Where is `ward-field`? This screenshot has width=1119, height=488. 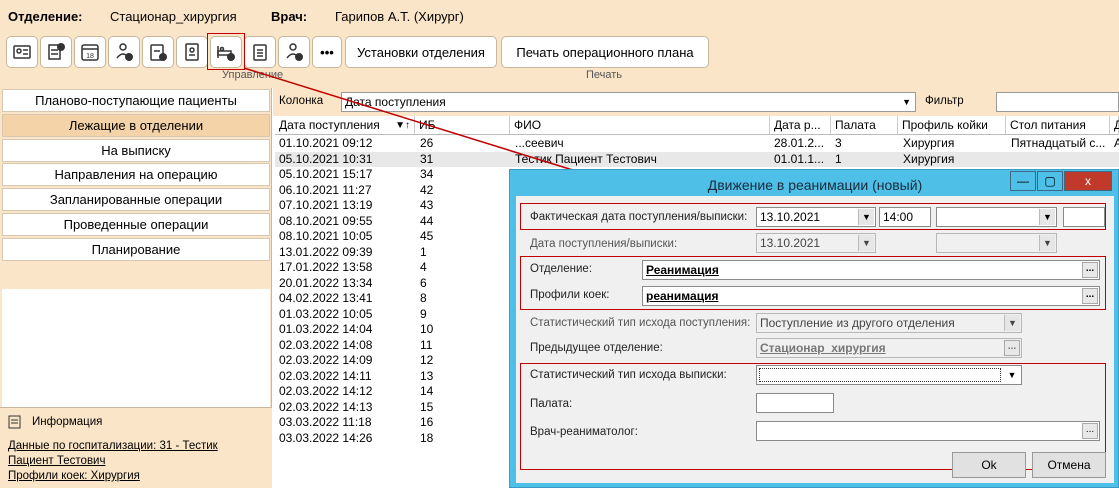 ward-field is located at coordinates (795, 403).